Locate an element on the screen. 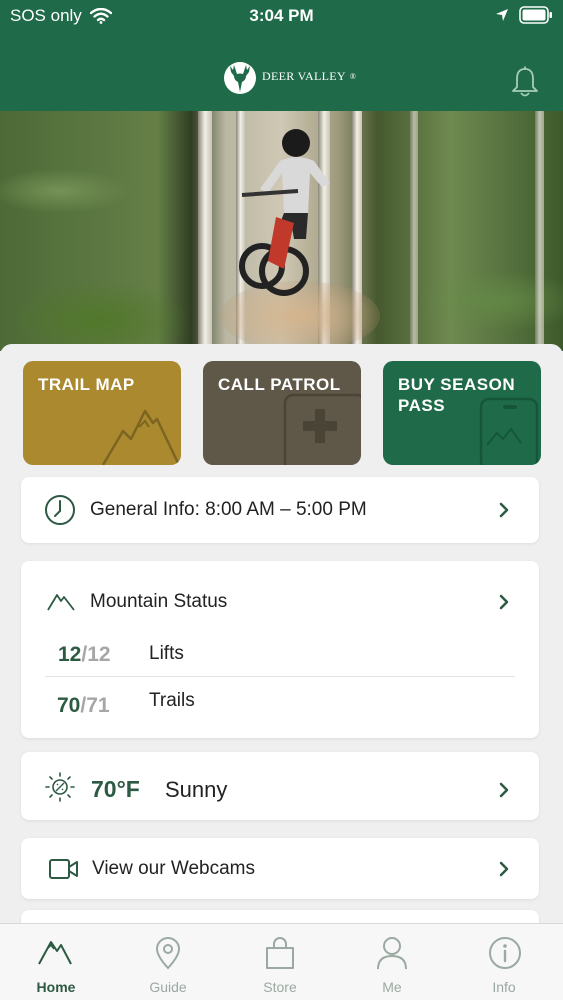  tab-store: Store is located at coordinates (280, 962).